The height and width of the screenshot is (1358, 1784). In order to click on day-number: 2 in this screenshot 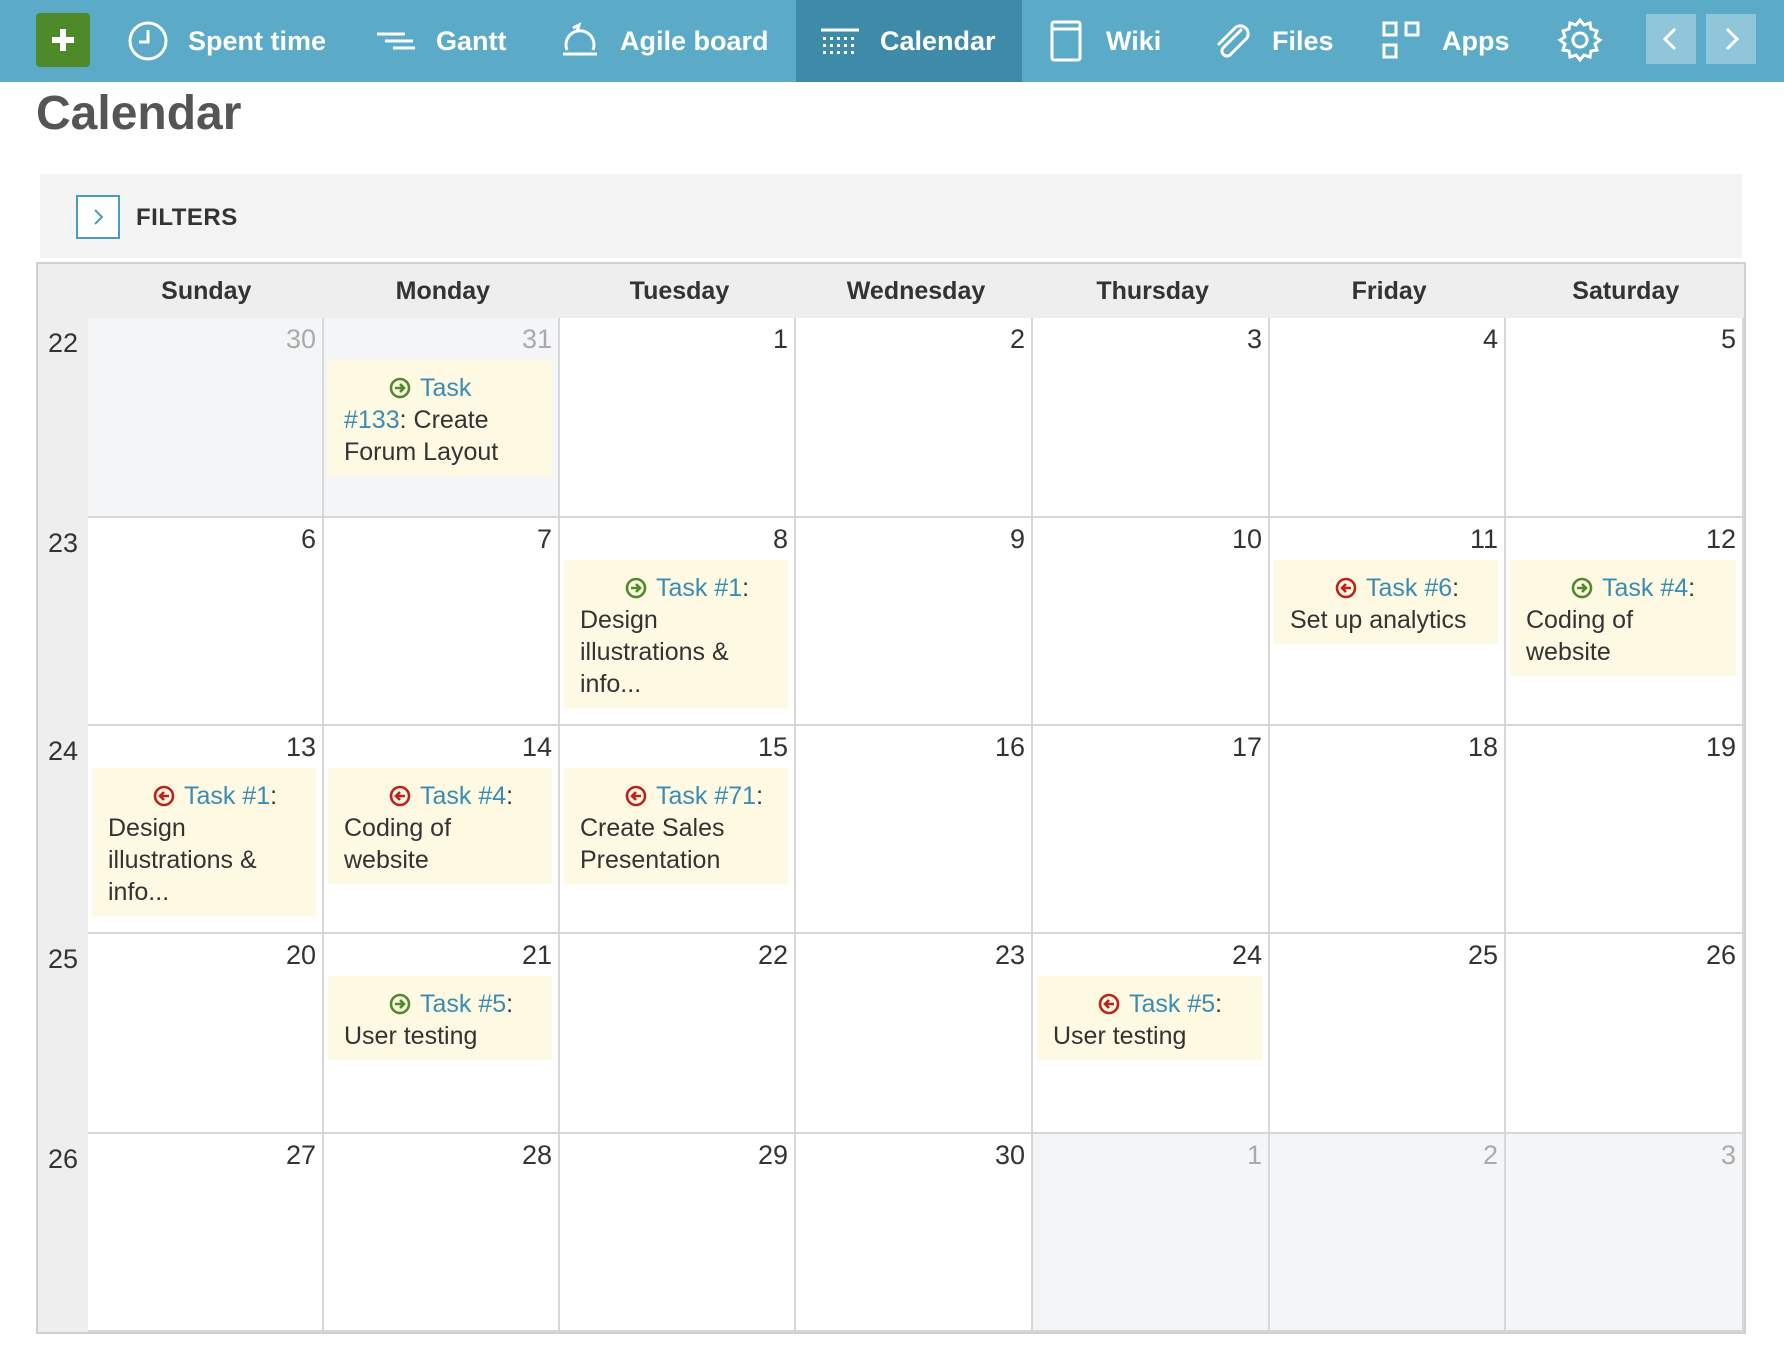, I will do `click(1017, 339)`.